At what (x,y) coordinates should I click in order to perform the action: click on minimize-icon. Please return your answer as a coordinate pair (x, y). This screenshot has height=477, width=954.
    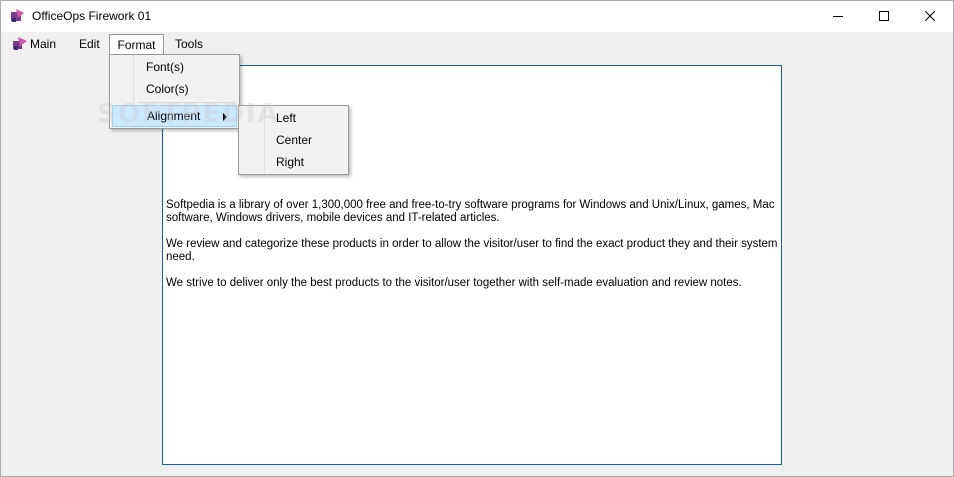
    Looking at the image, I should click on (838, 17).